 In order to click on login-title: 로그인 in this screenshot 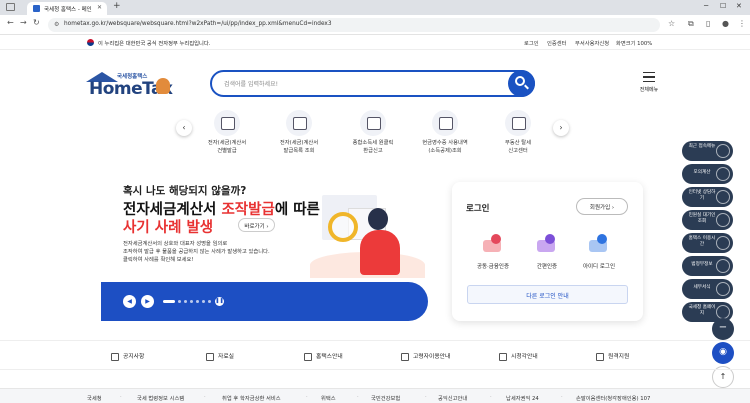, I will do `click(478, 209)`.